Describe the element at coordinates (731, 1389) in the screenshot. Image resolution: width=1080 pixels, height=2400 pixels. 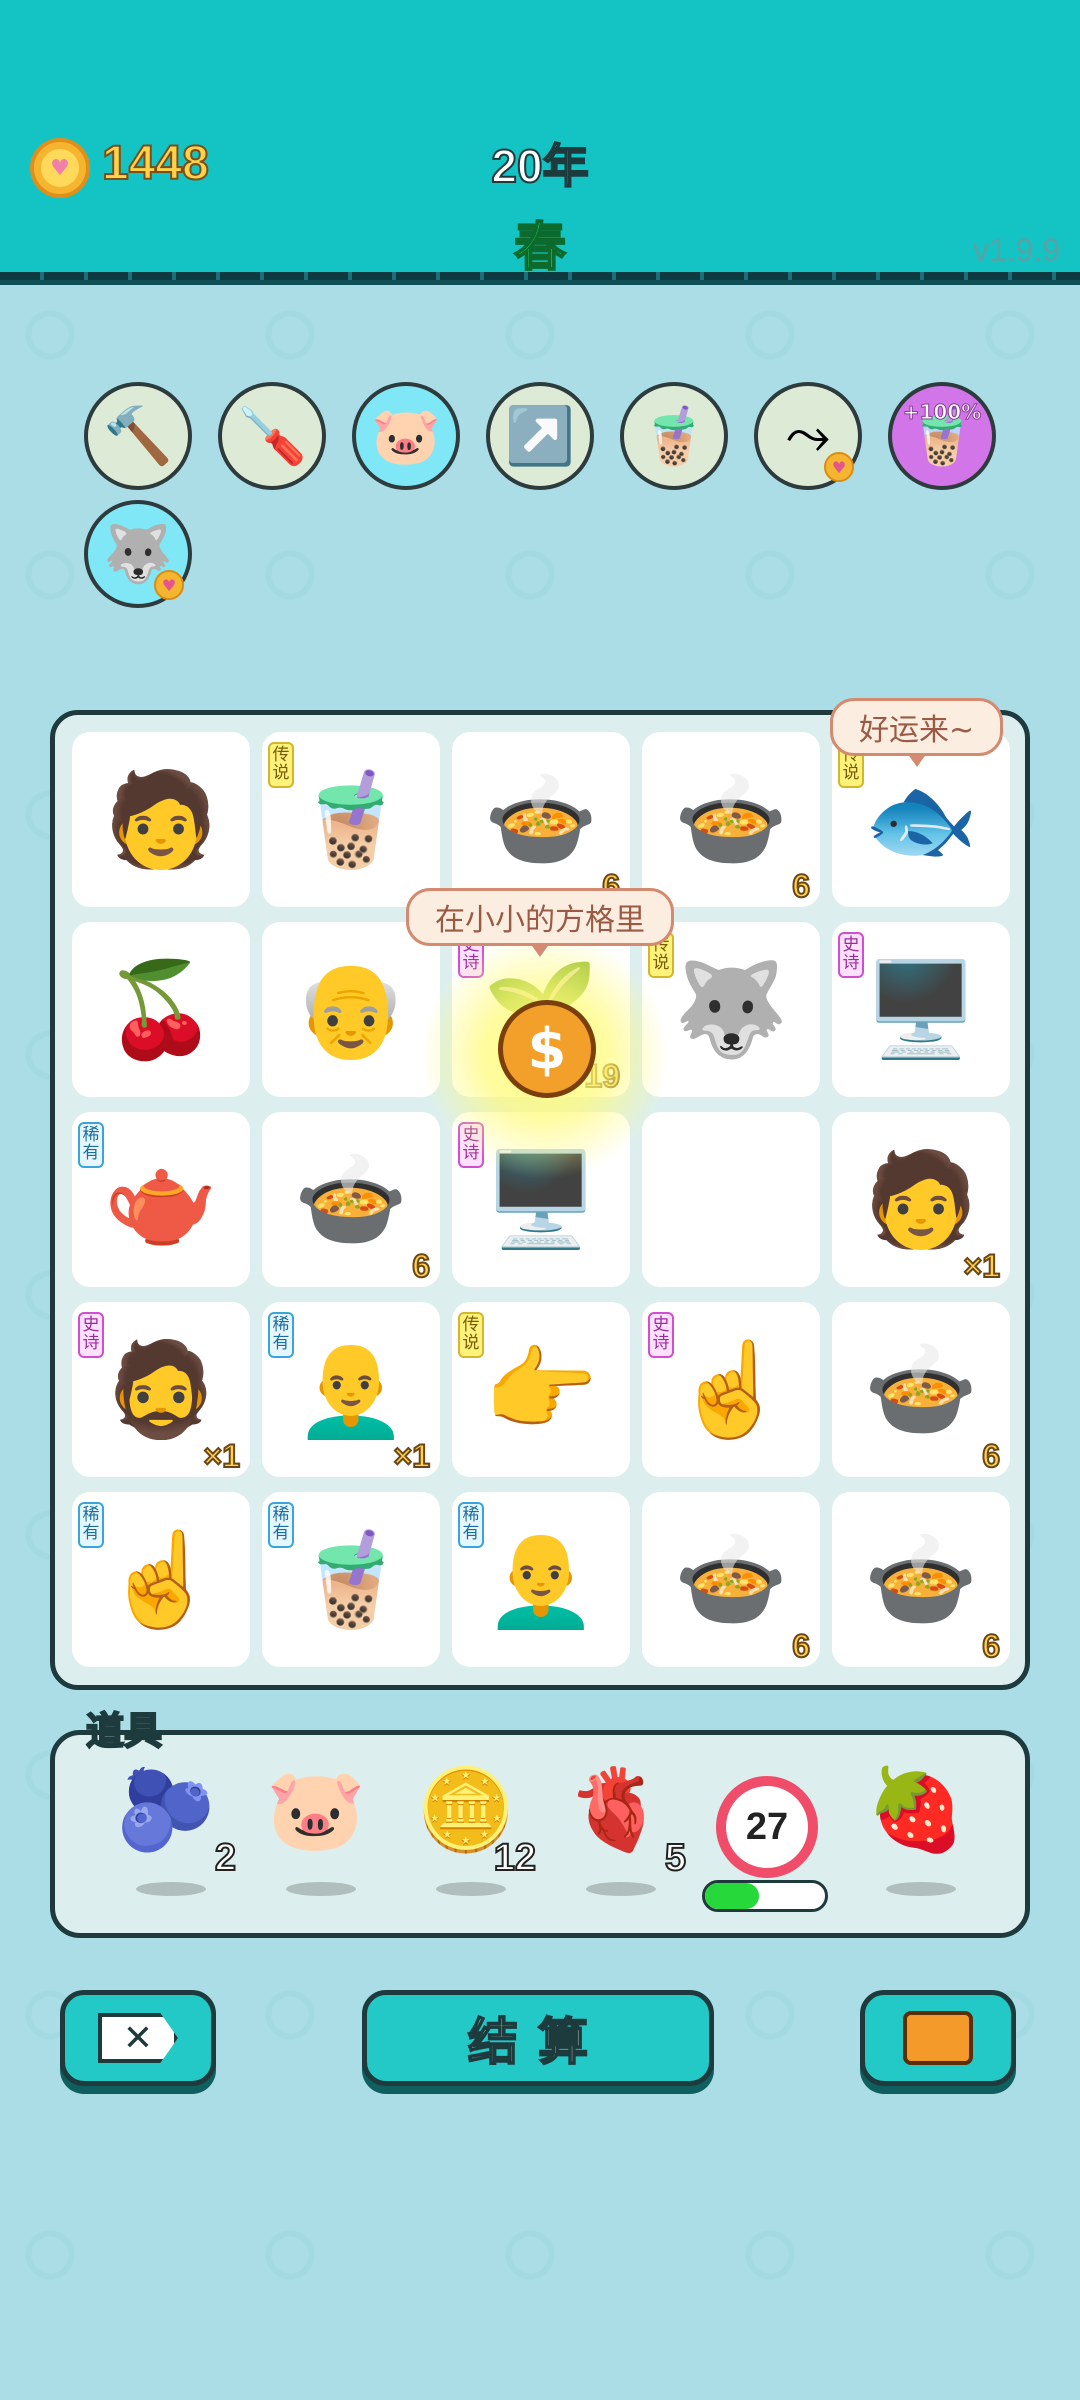
I see `board-cell: ☝️ 史诗` at that location.